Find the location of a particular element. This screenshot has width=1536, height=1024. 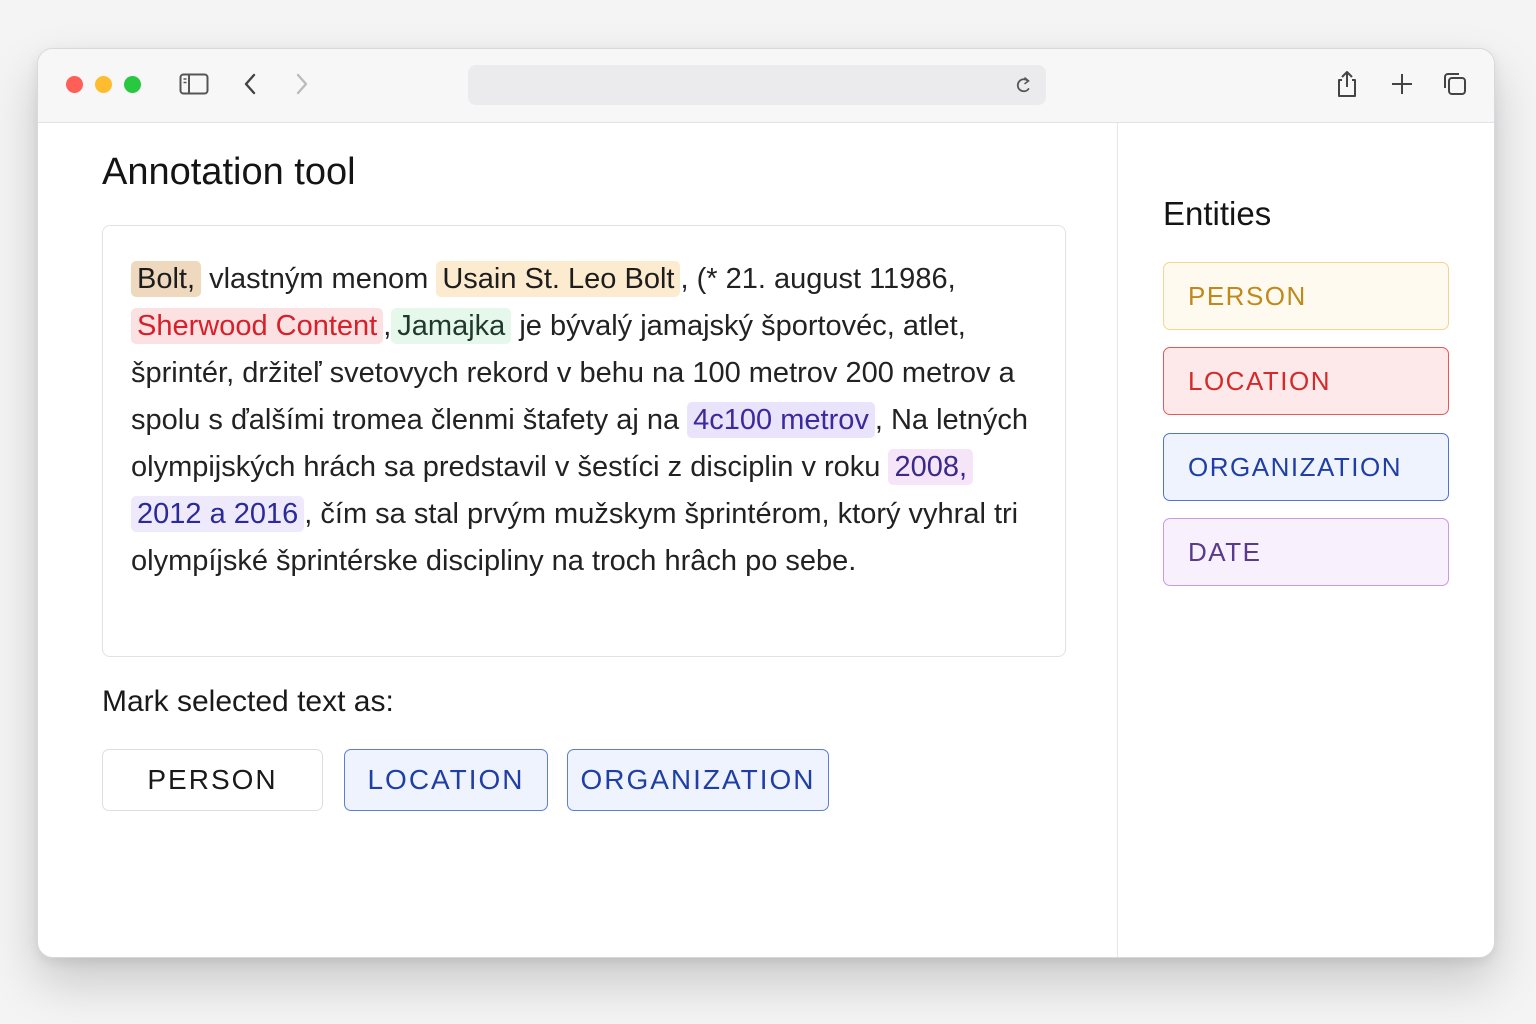

close-window-button is located at coordinates (74, 84).